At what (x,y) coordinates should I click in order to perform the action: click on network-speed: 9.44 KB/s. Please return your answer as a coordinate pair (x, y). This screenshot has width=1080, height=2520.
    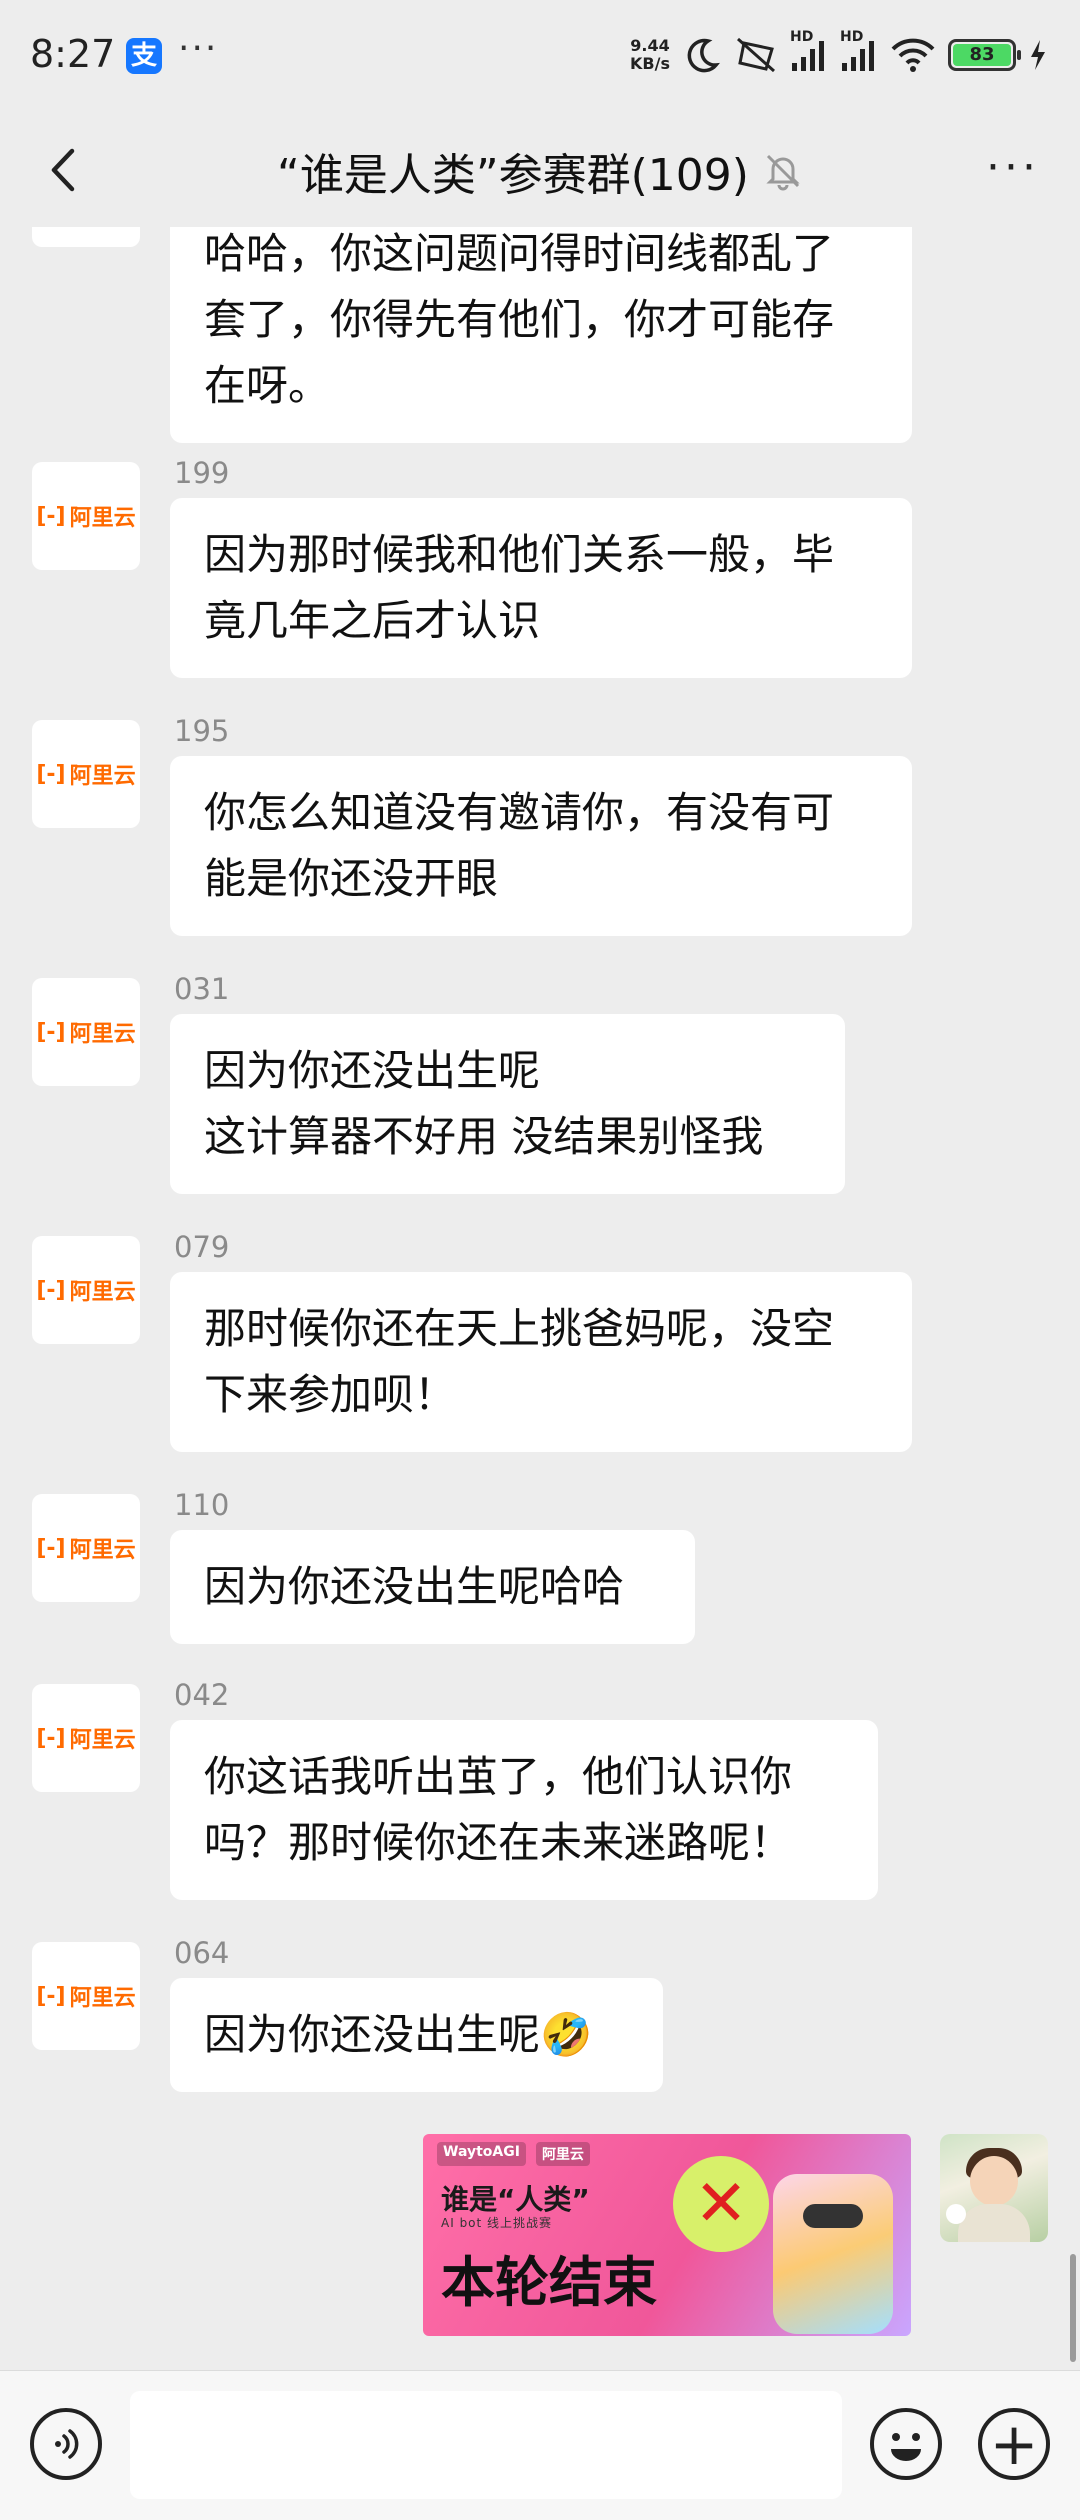
    Looking at the image, I should click on (650, 54).